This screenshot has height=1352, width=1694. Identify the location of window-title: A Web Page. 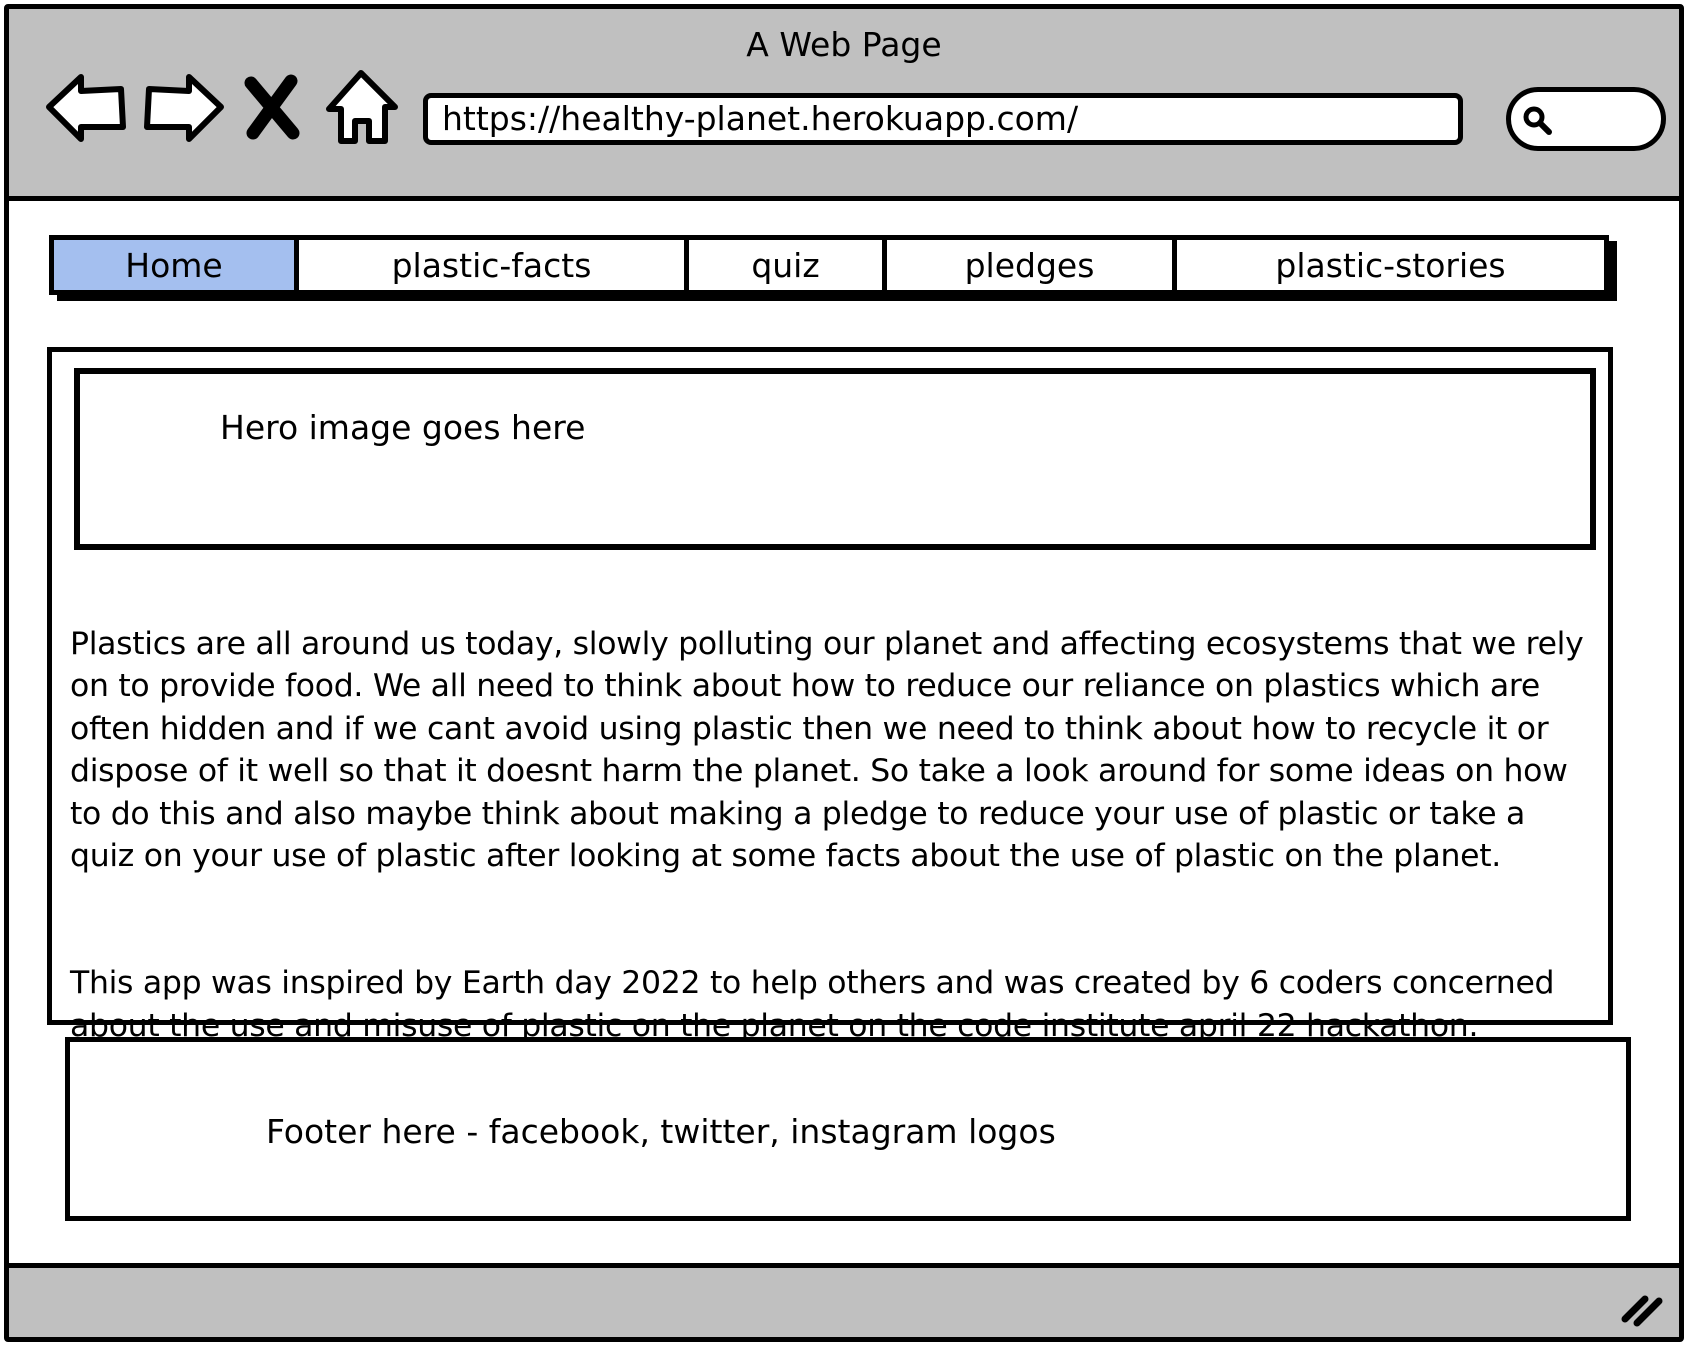
(844, 44).